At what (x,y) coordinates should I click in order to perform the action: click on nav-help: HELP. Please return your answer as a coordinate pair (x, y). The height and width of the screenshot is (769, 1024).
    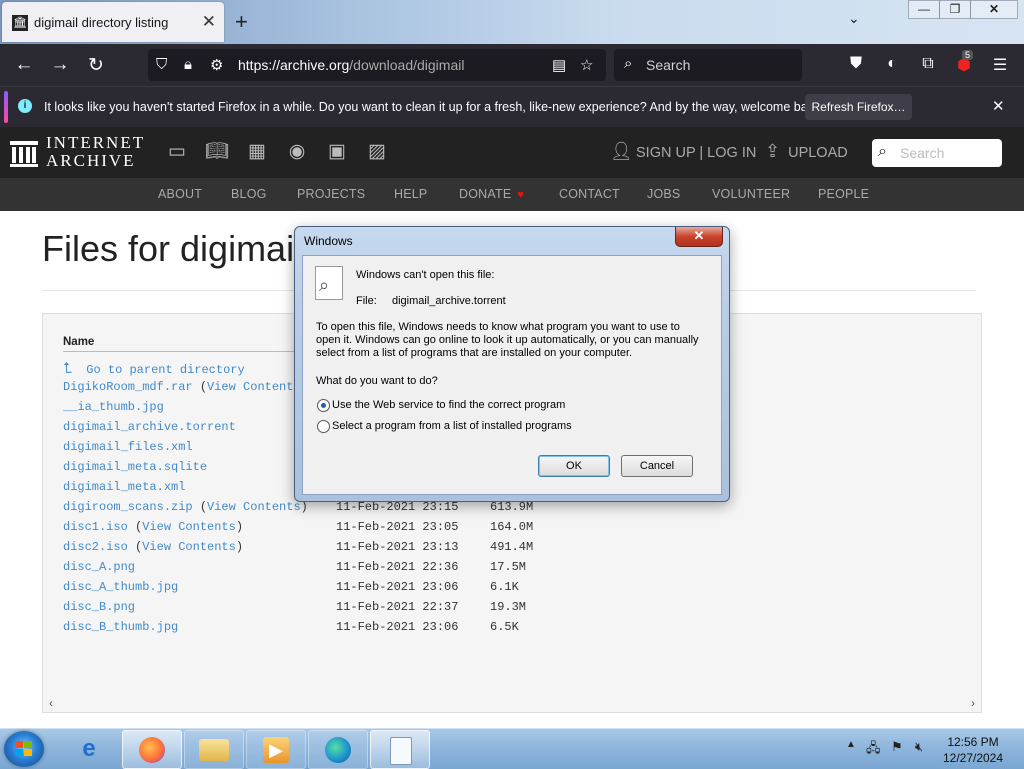
    Looking at the image, I should click on (410, 194).